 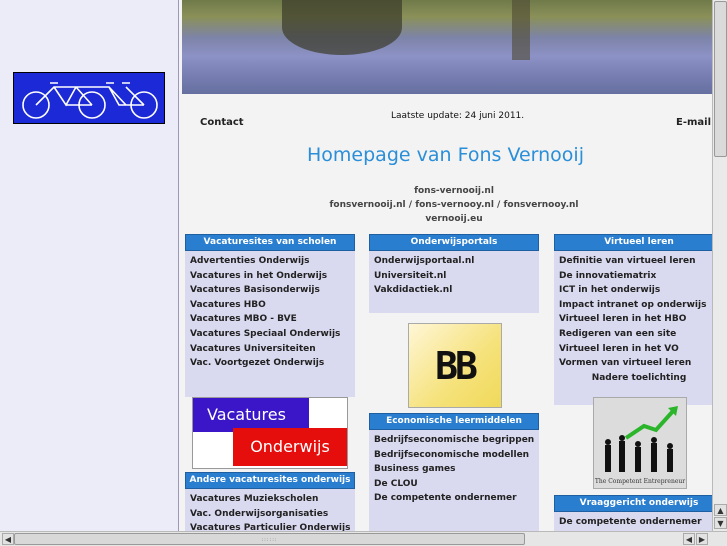 I want to click on link-item: Bedrijfseconomische modellen, so click(x=454, y=455).